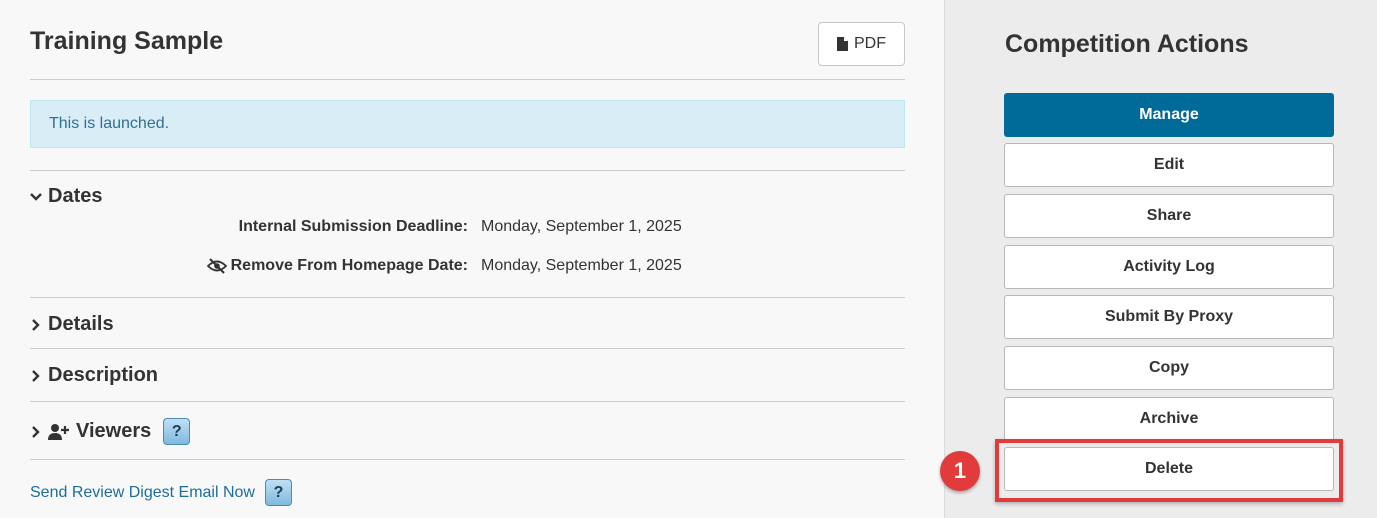  What do you see at coordinates (1169, 368) in the screenshot?
I see `copy-button: Copy` at bounding box center [1169, 368].